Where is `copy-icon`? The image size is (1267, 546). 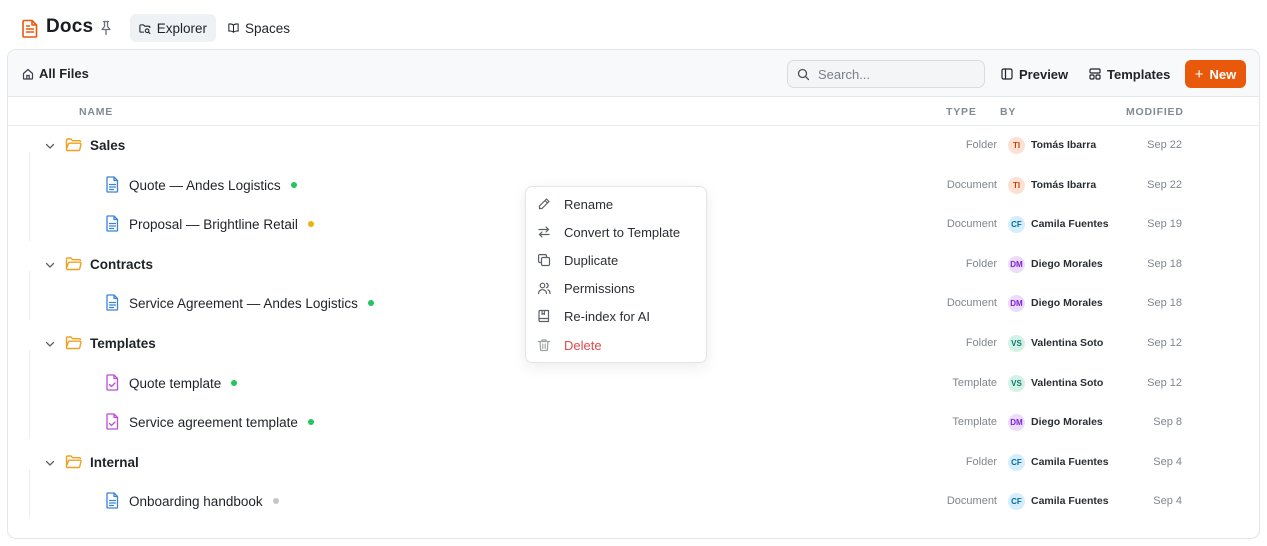
copy-icon is located at coordinates (544, 260).